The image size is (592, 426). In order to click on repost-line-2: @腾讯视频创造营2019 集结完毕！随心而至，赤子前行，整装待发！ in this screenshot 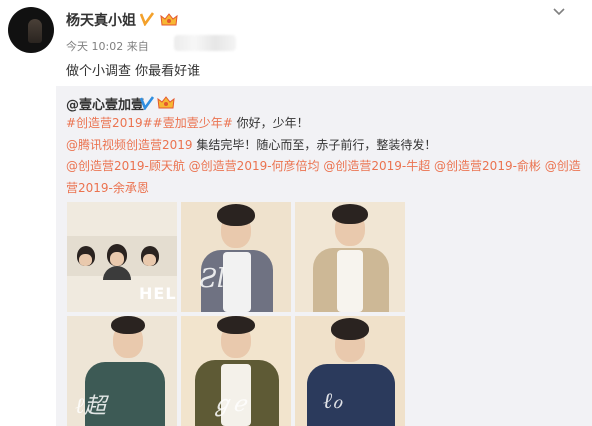, I will do `click(251, 144)`.